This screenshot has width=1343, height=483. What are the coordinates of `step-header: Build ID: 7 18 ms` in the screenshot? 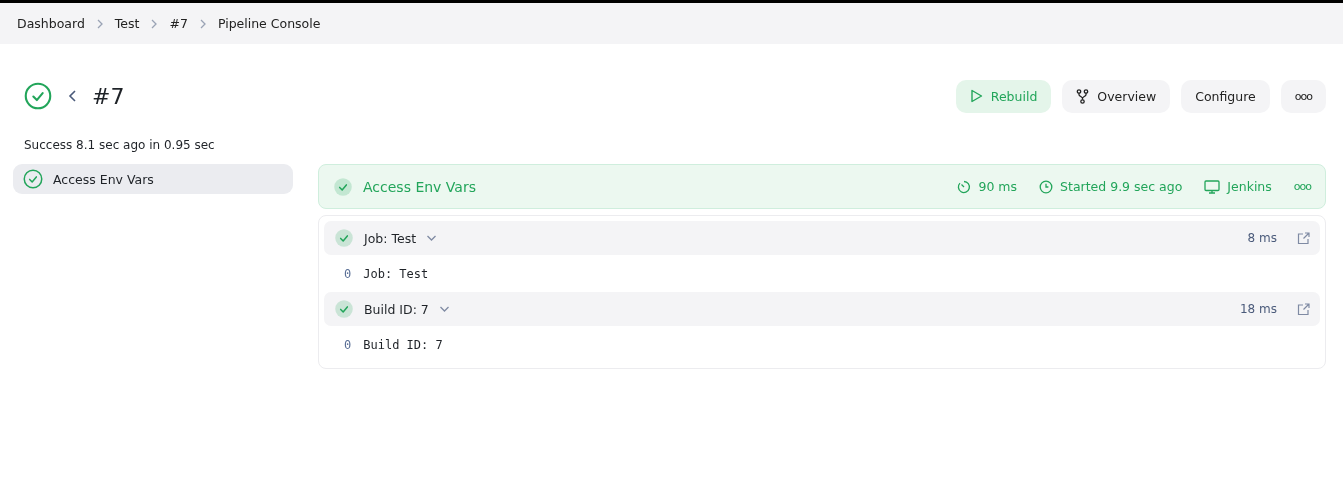 It's located at (822, 309).